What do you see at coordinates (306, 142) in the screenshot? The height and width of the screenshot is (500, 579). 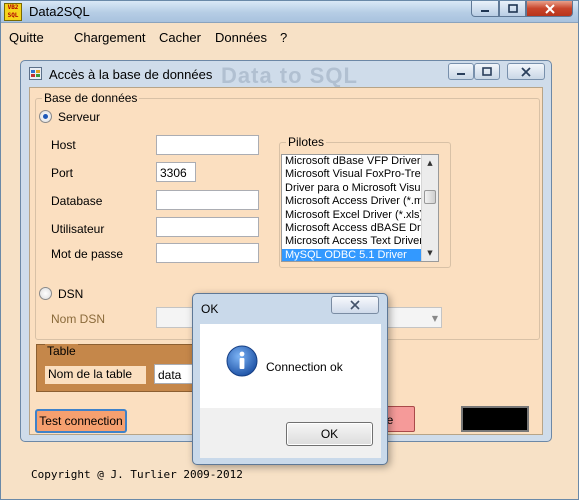 I see `drivers-group-legend: Pilotes` at bounding box center [306, 142].